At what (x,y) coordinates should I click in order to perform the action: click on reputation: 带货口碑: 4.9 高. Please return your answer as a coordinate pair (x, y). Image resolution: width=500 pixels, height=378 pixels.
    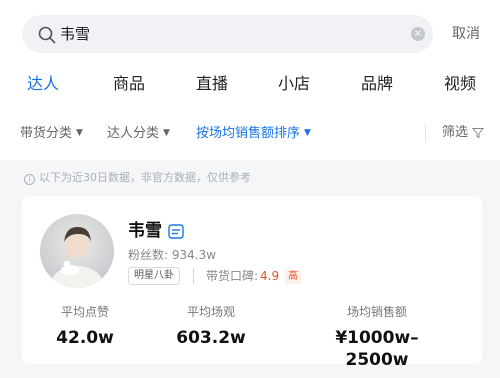
    Looking at the image, I should click on (254, 276).